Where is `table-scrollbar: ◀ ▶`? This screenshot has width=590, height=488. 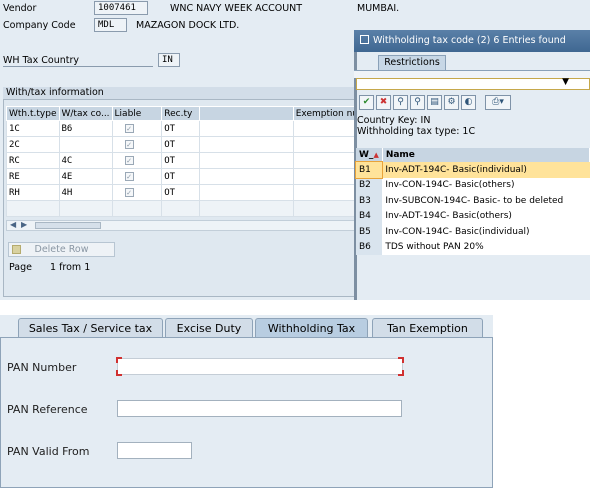 table-scrollbar: ◀ ▶ is located at coordinates (183, 225).